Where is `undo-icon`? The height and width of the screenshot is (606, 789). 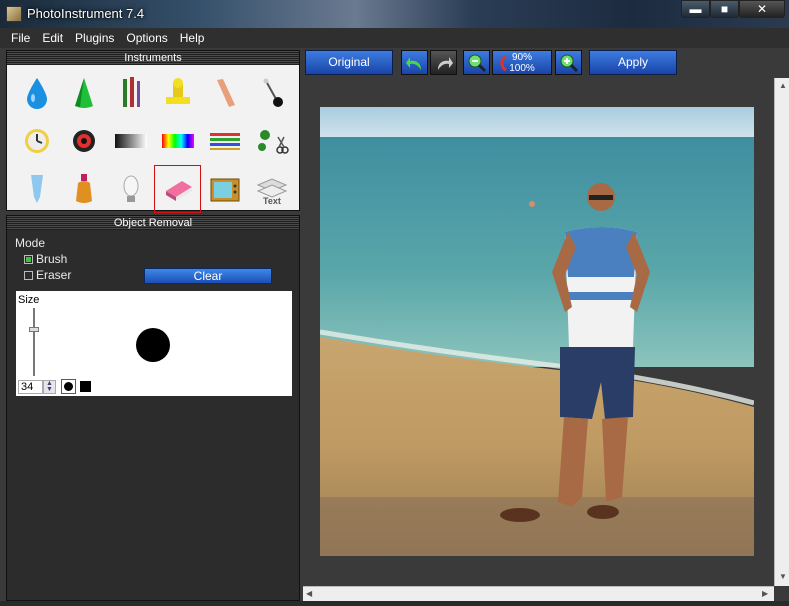 undo-icon is located at coordinates (413, 63).